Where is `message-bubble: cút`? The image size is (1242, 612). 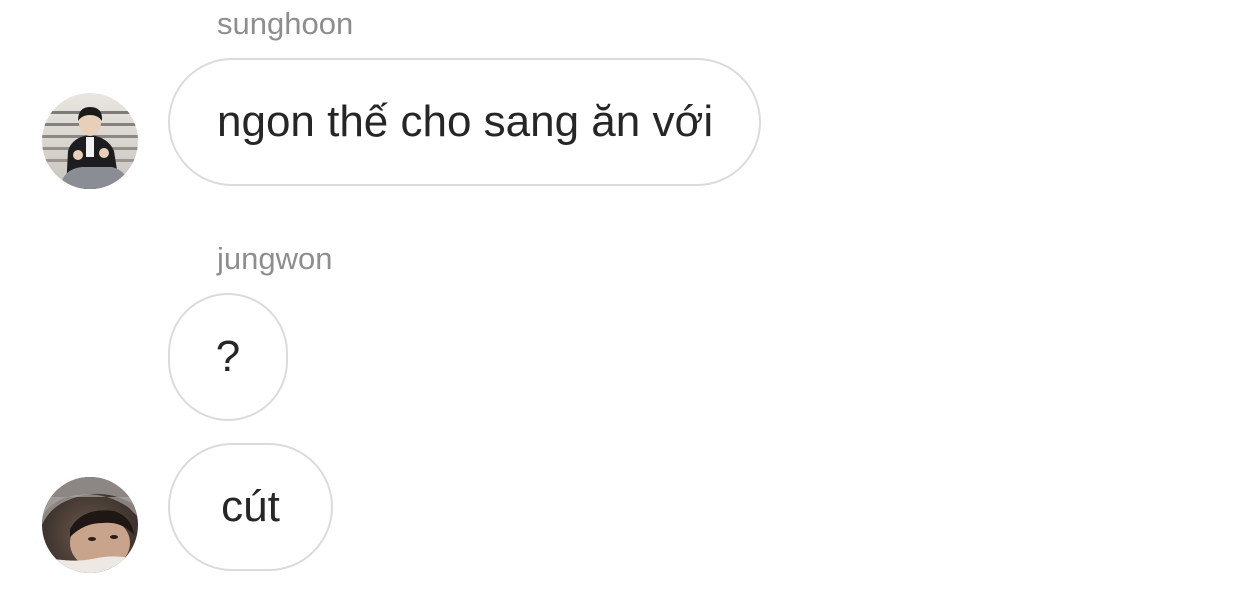
message-bubble: cút is located at coordinates (250, 507).